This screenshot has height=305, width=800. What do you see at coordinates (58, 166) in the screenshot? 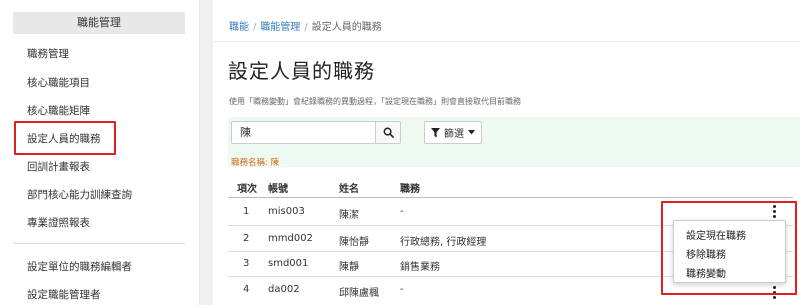
I see `sidebar-item-retraining-report: 回訓計畫報表` at bounding box center [58, 166].